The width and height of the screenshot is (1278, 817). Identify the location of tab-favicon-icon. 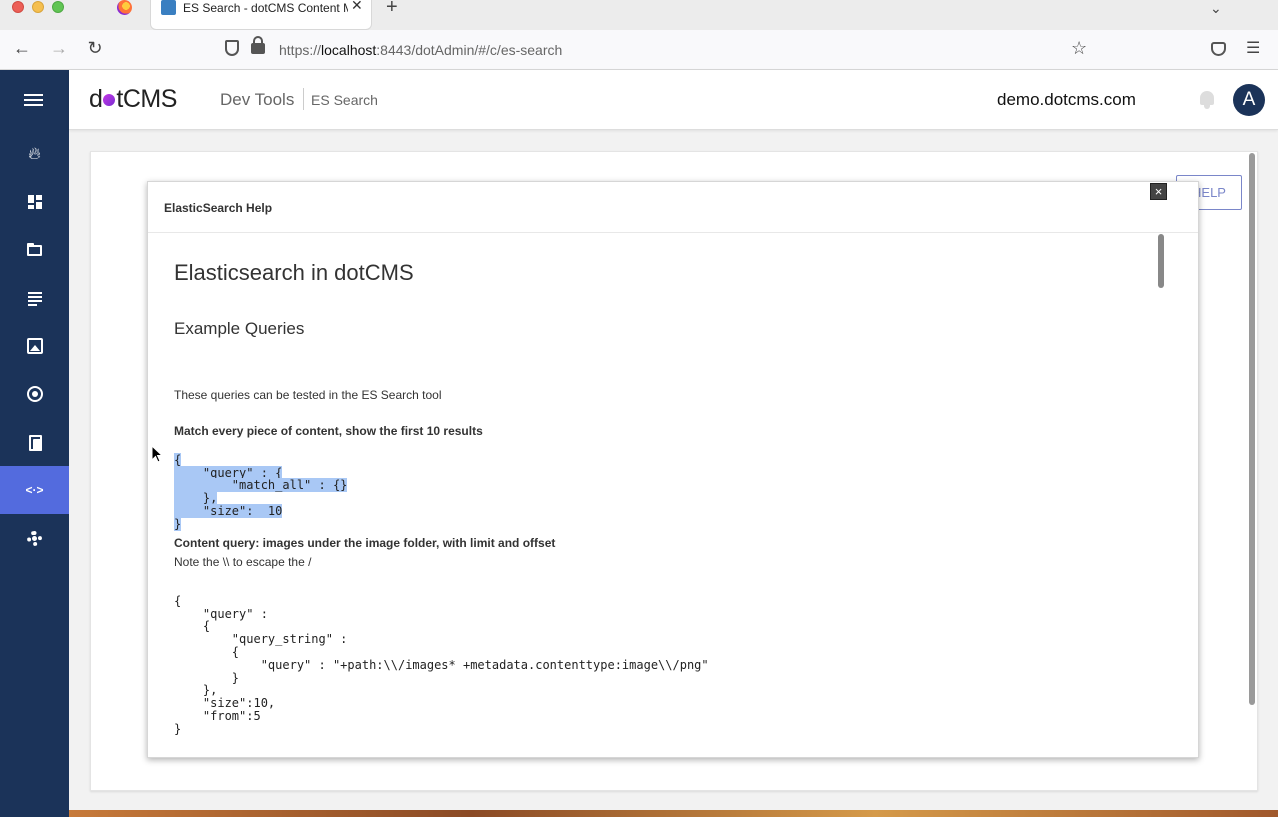
(168, 7).